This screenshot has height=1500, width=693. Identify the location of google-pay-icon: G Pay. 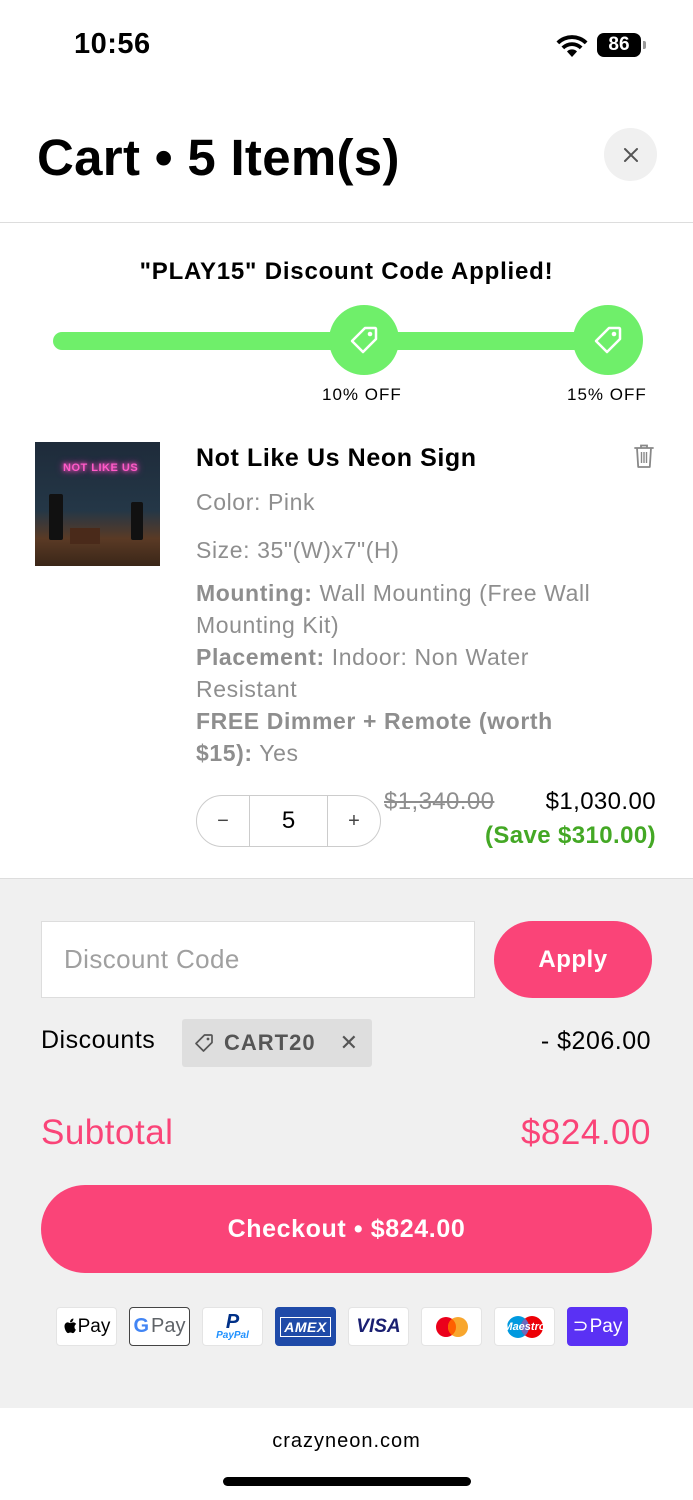
(159, 1326).